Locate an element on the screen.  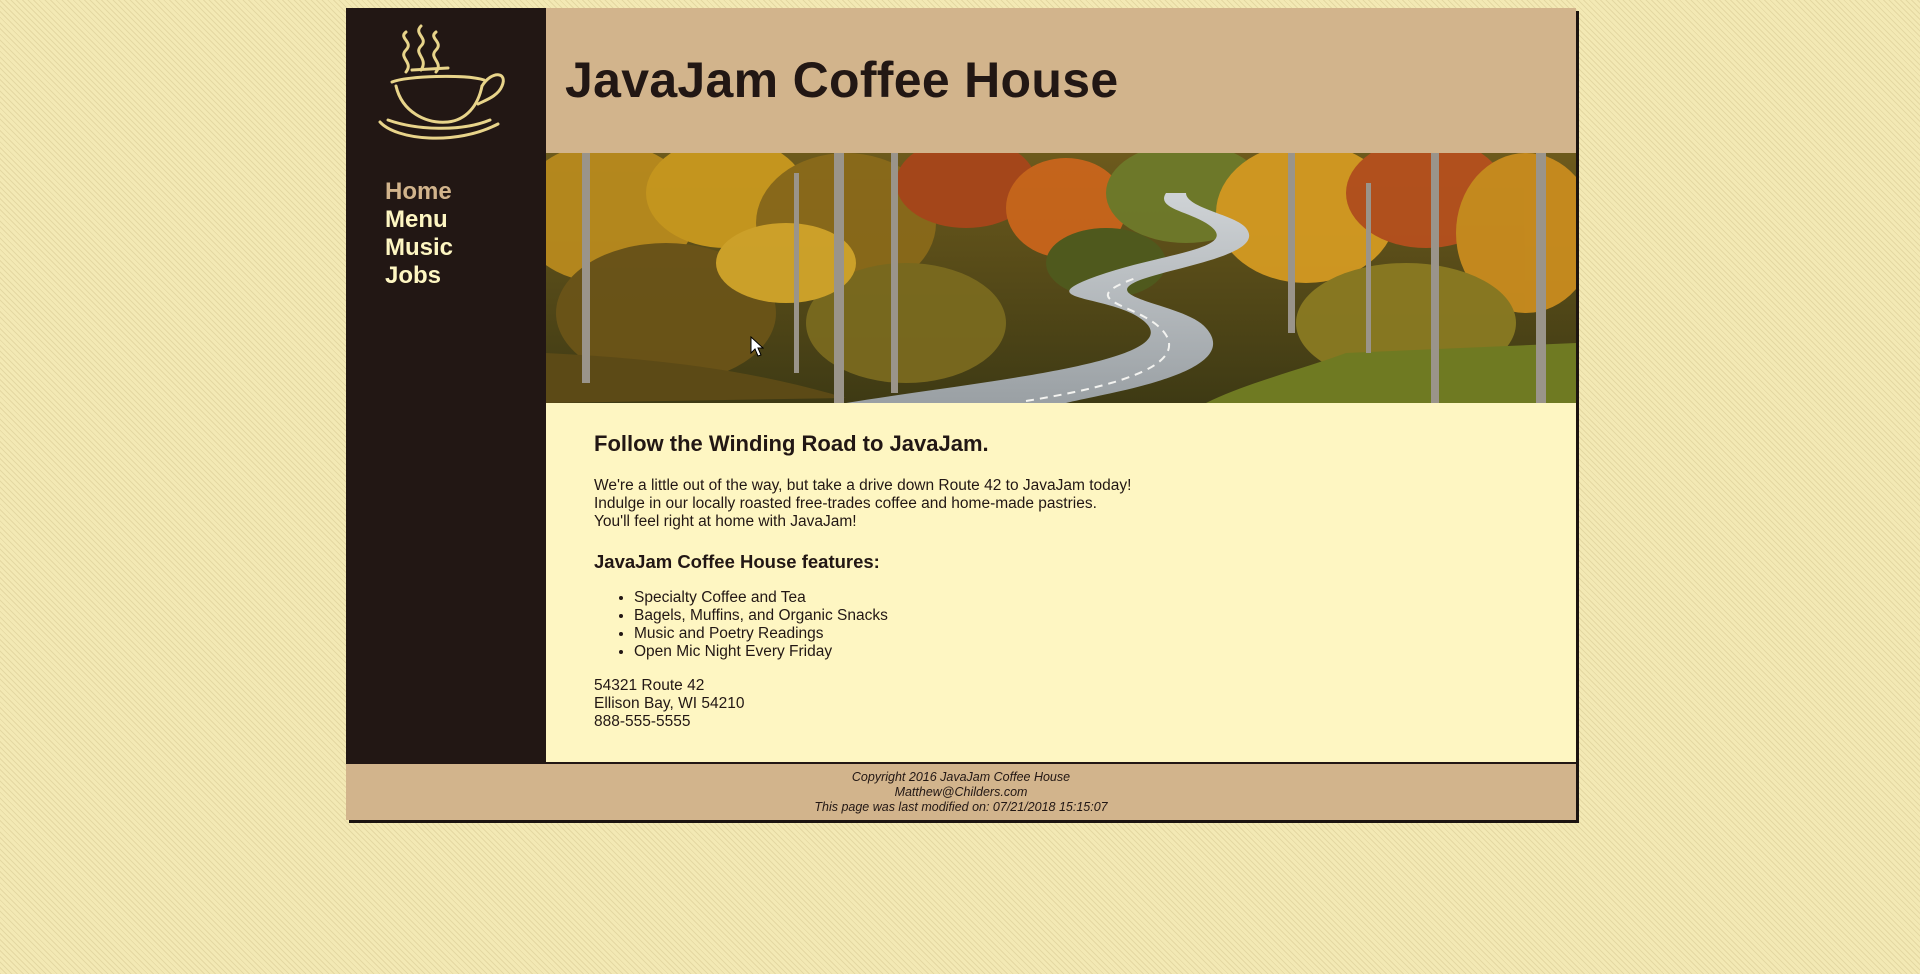
address-street: 54321 Route 42 is located at coordinates (649, 685).